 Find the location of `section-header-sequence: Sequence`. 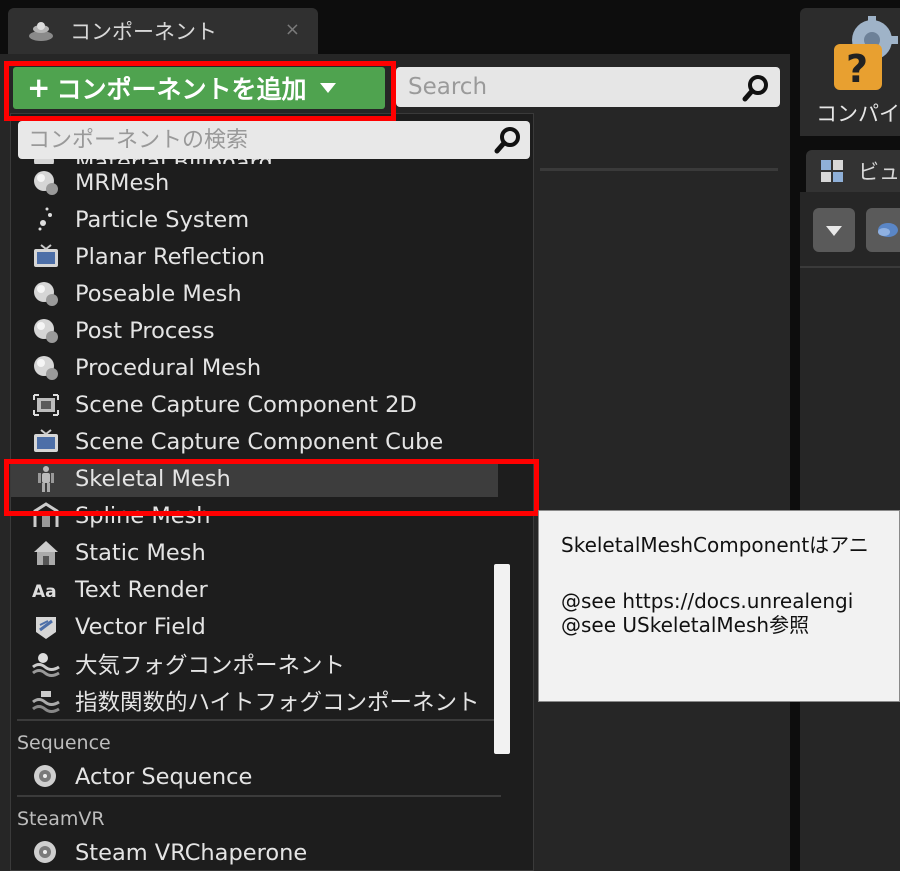

section-header-sequence: Sequence is located at coordinates (271, 739).